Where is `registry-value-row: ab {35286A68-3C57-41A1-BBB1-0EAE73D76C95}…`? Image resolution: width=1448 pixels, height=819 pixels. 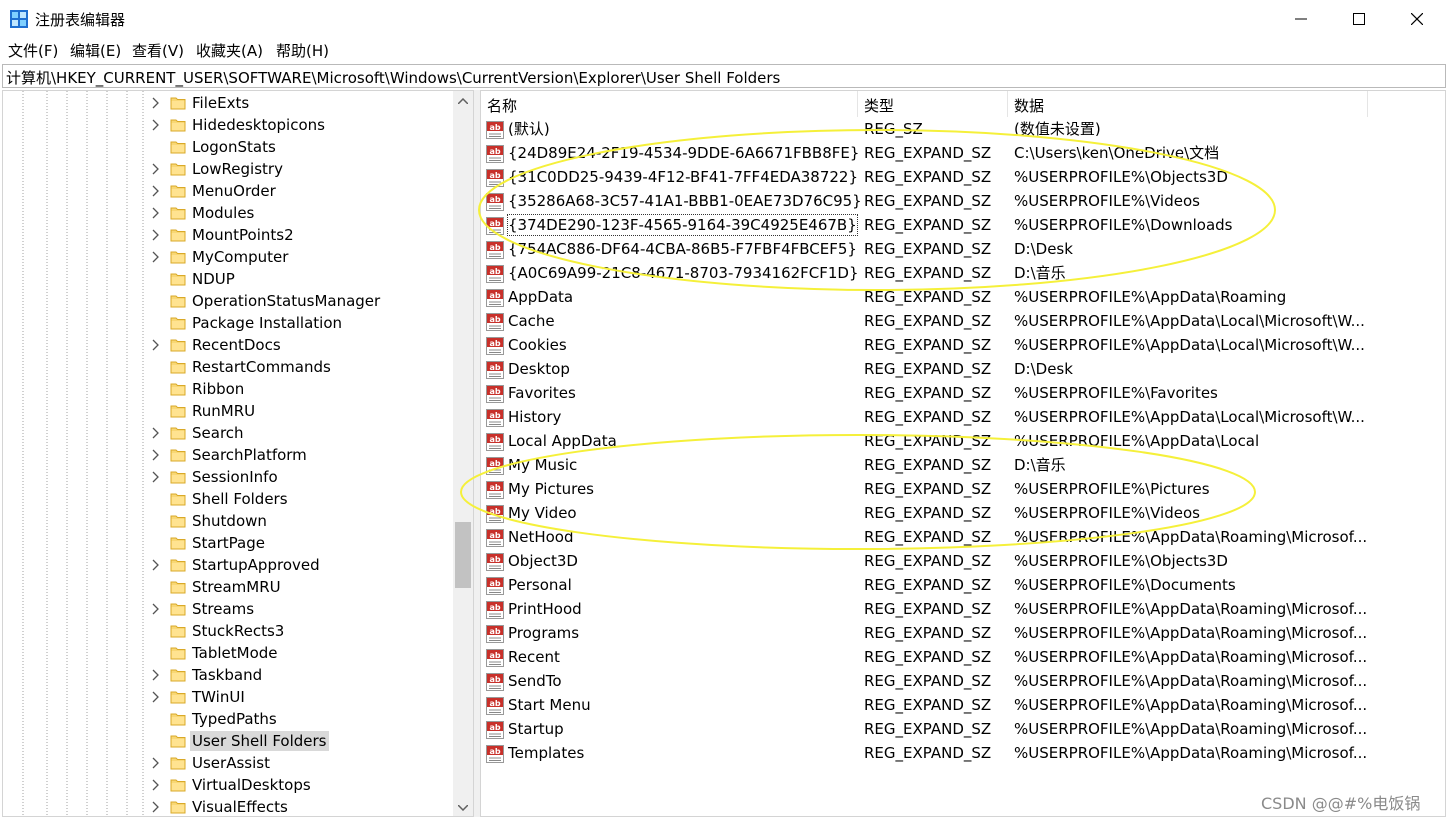
registry-value-row: ab {35286A68-3C57-41A1-BBB1-0EAE73D76C95}… is located at coordinates (963, 202).